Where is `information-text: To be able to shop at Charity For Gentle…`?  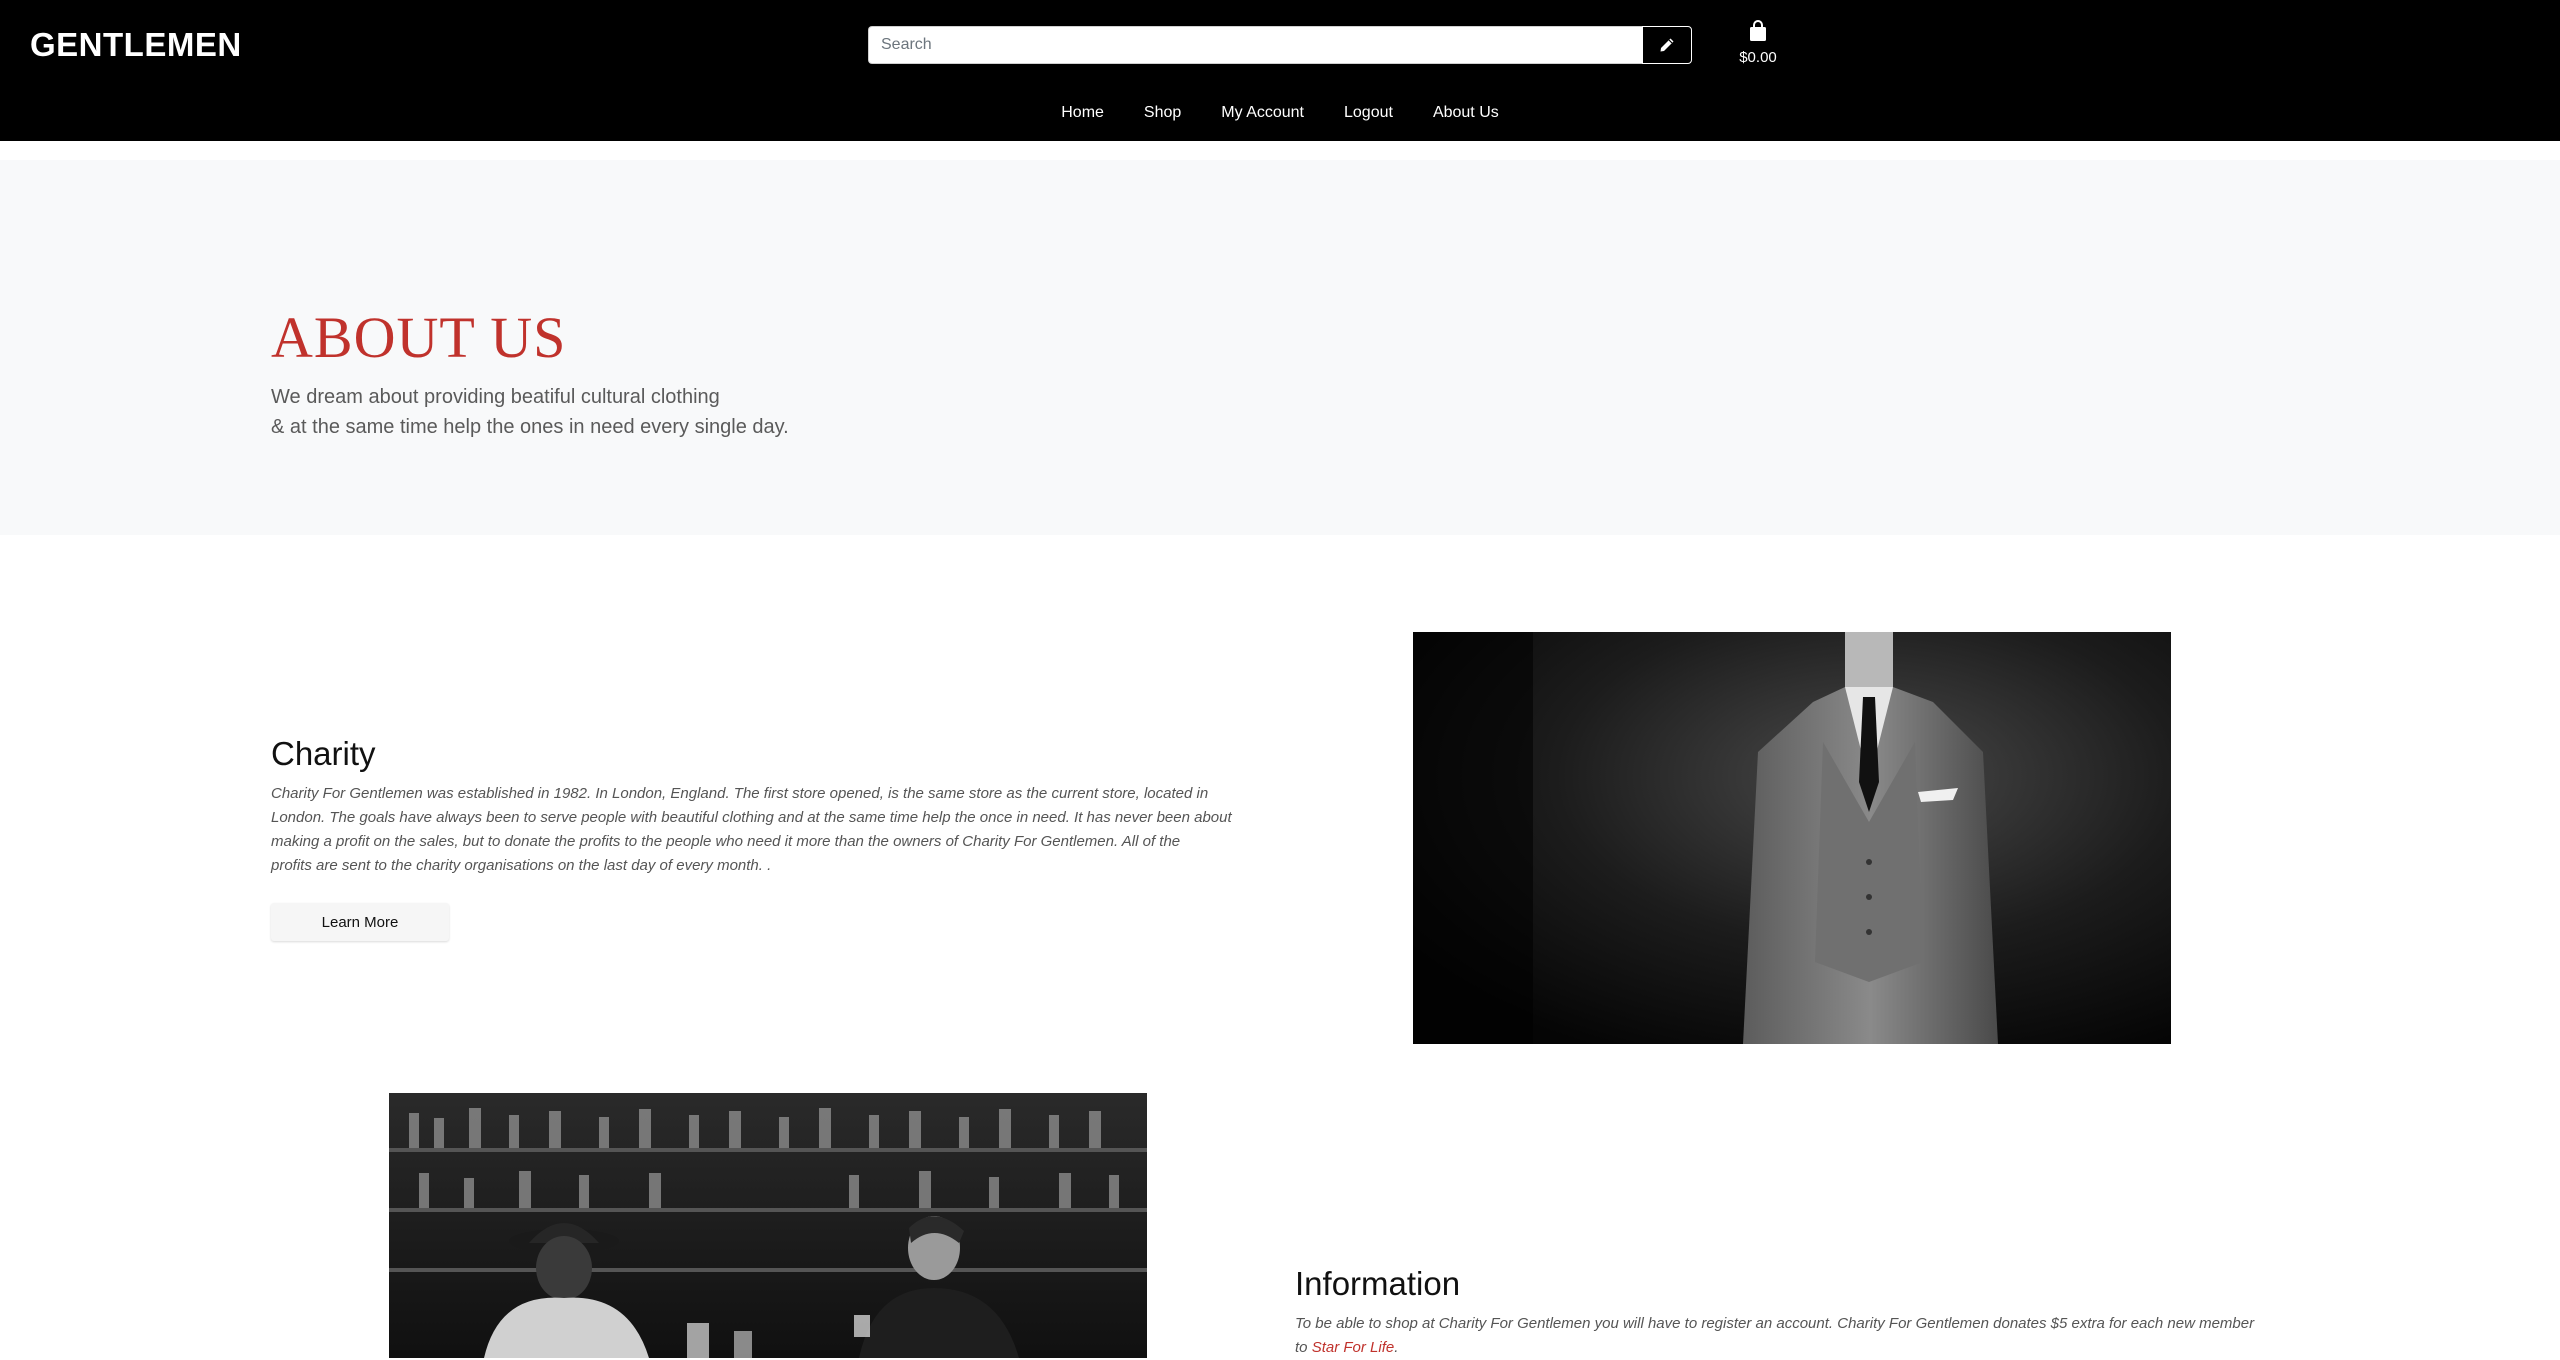 information-text: To be able to shop at Charity For Gentle… is located at coordinates (1795, 1336).